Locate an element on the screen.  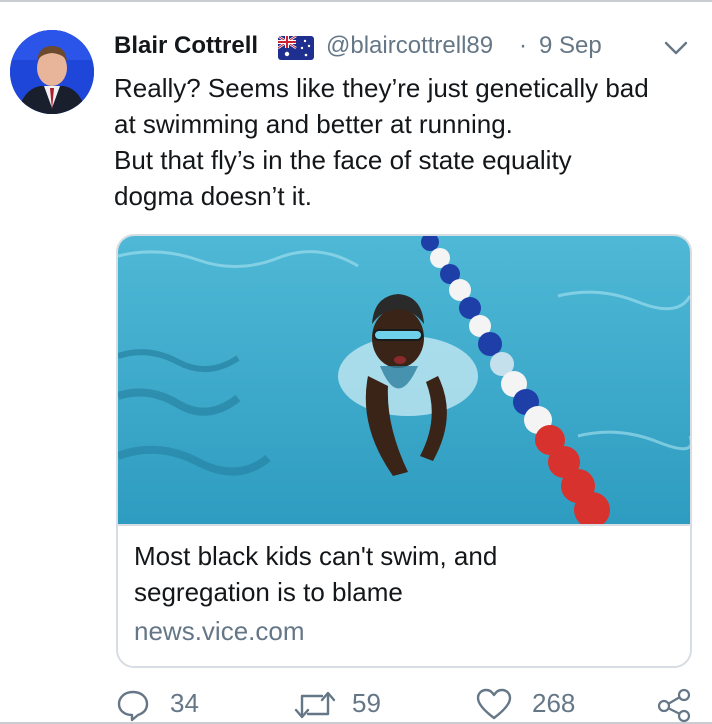
card-title-line: segregation is to blame is located at coordinates (268, 592).